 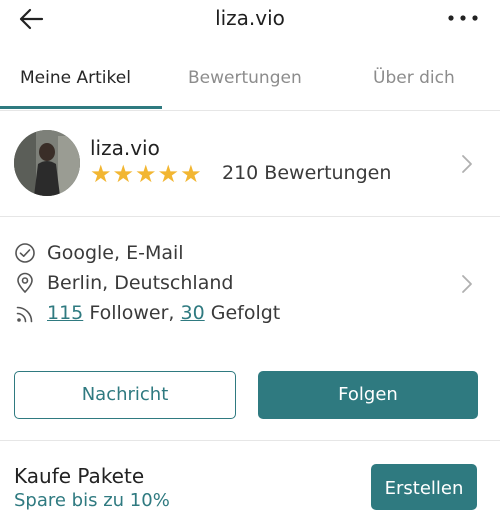 What do you see at coordinates (115, 253) in the screenshot?
I see `verified-info: Google, E-Mail` at bounding box center [115, 253].